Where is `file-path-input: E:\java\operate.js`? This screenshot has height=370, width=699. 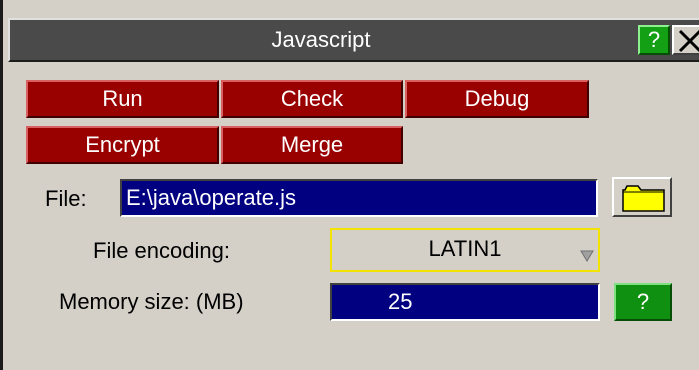 file-path-input: E:\java\operate.js is located at coordinates (359, 198).